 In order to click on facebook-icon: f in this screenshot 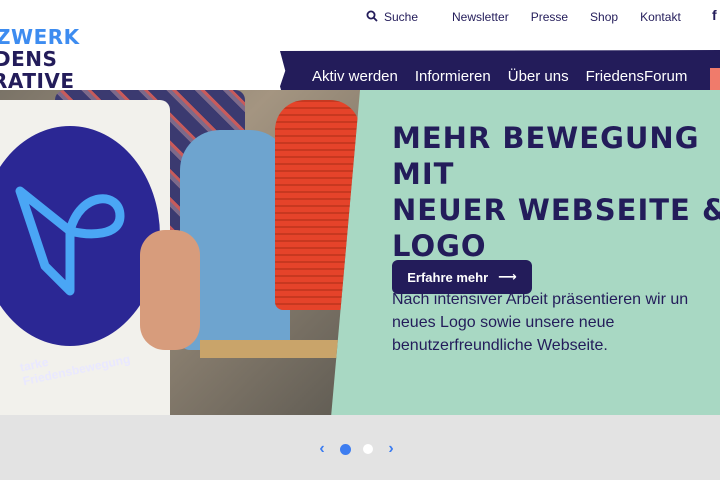, I will do `click(714, 15)`.